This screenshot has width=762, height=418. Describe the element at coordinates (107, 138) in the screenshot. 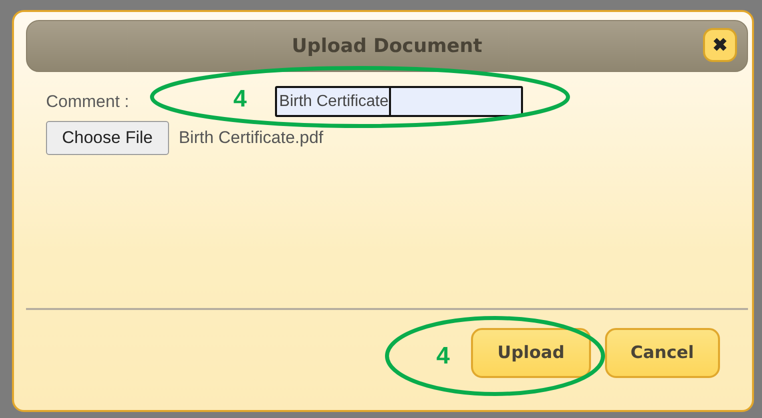

I see `choose-file-button: Choose File` at that location.